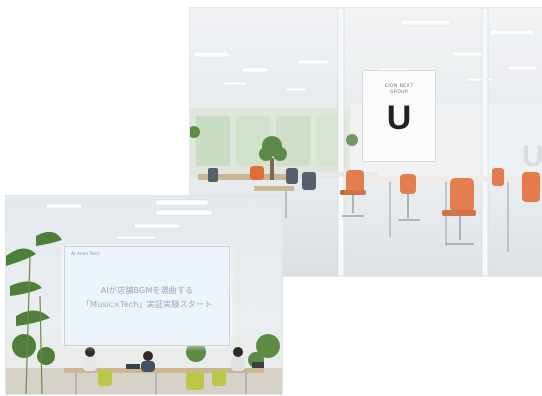  What do you see at coordinates (147, 304) in the screenshot?
I see `screen-title-line2: 「Music×Tech」実証実験スタート` at bounding box center [147, 304].